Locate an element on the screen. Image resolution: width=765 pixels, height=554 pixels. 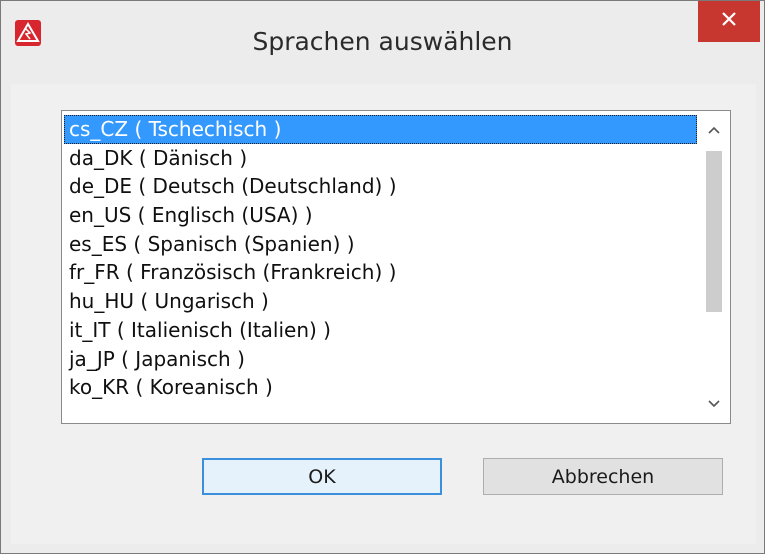
scroll-up-button is located at coordinates (713, 130).